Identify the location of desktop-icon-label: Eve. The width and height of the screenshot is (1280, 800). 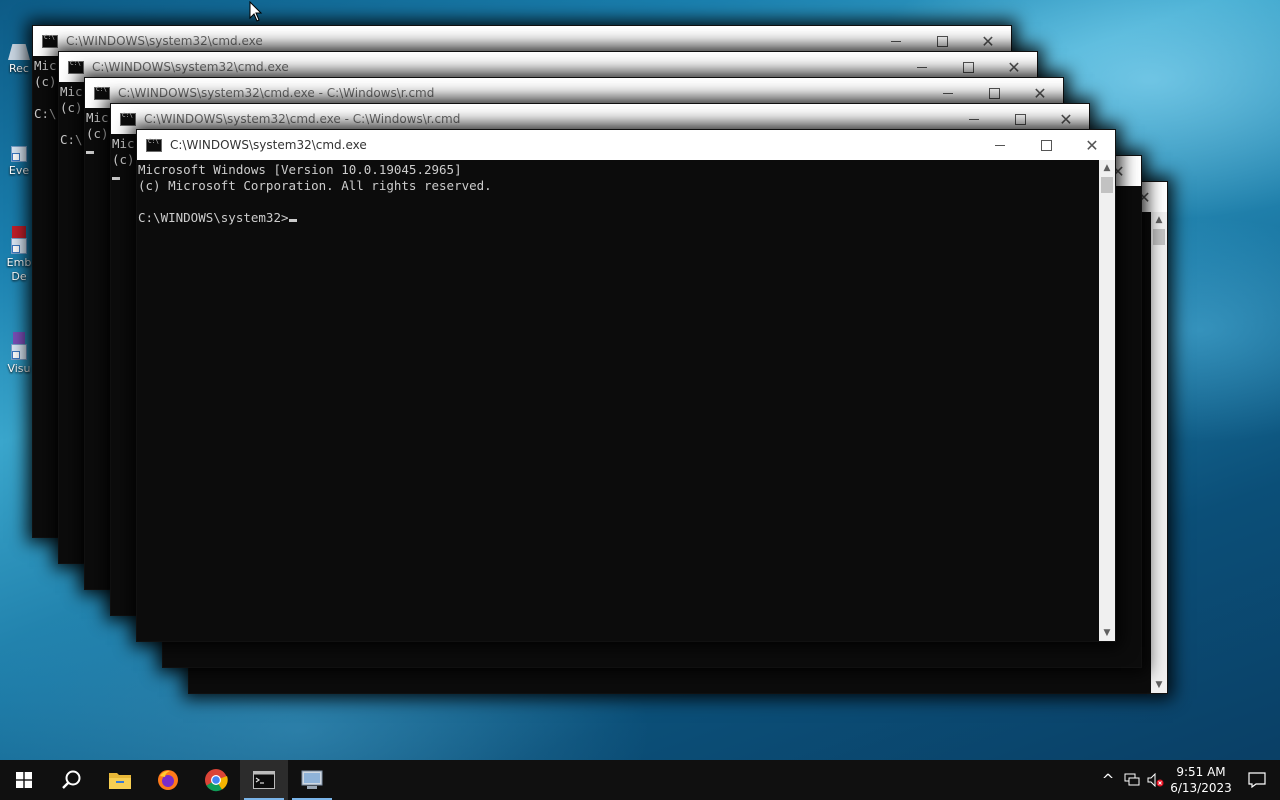
(19, 170).